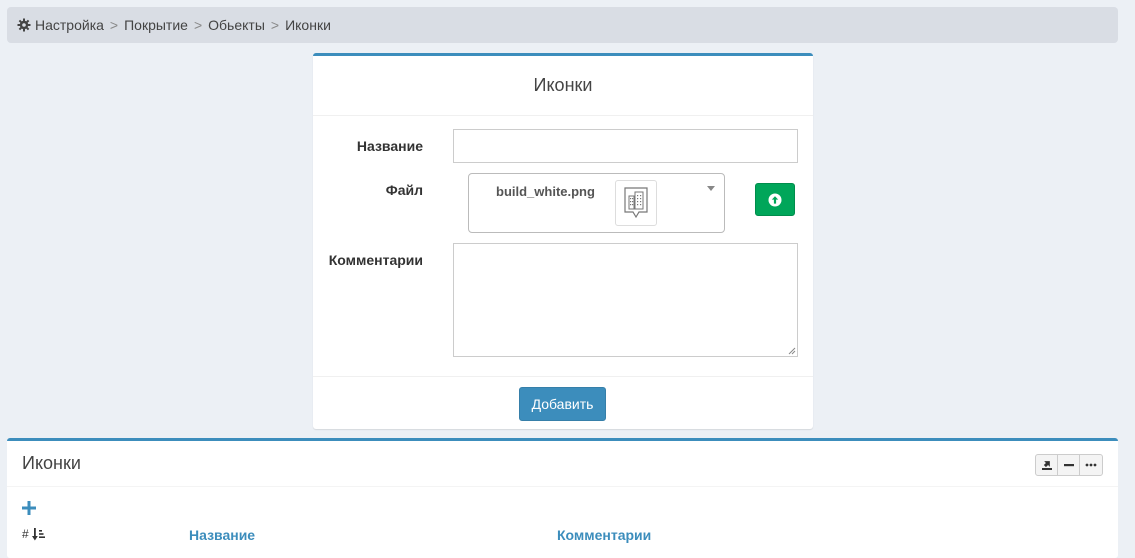 This screenshot has width=1135, height=558. Describe the element at coordinates (711, 188) in the screenshot. I see `chevron-down-icon` at that location.